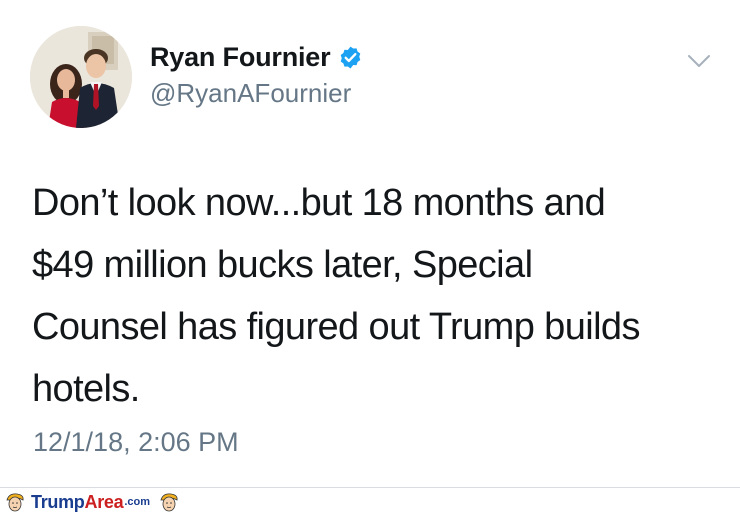 This screenshot has width=740, height=516. I want to click on watermark: TrumpArea .com, so click(92, 502).